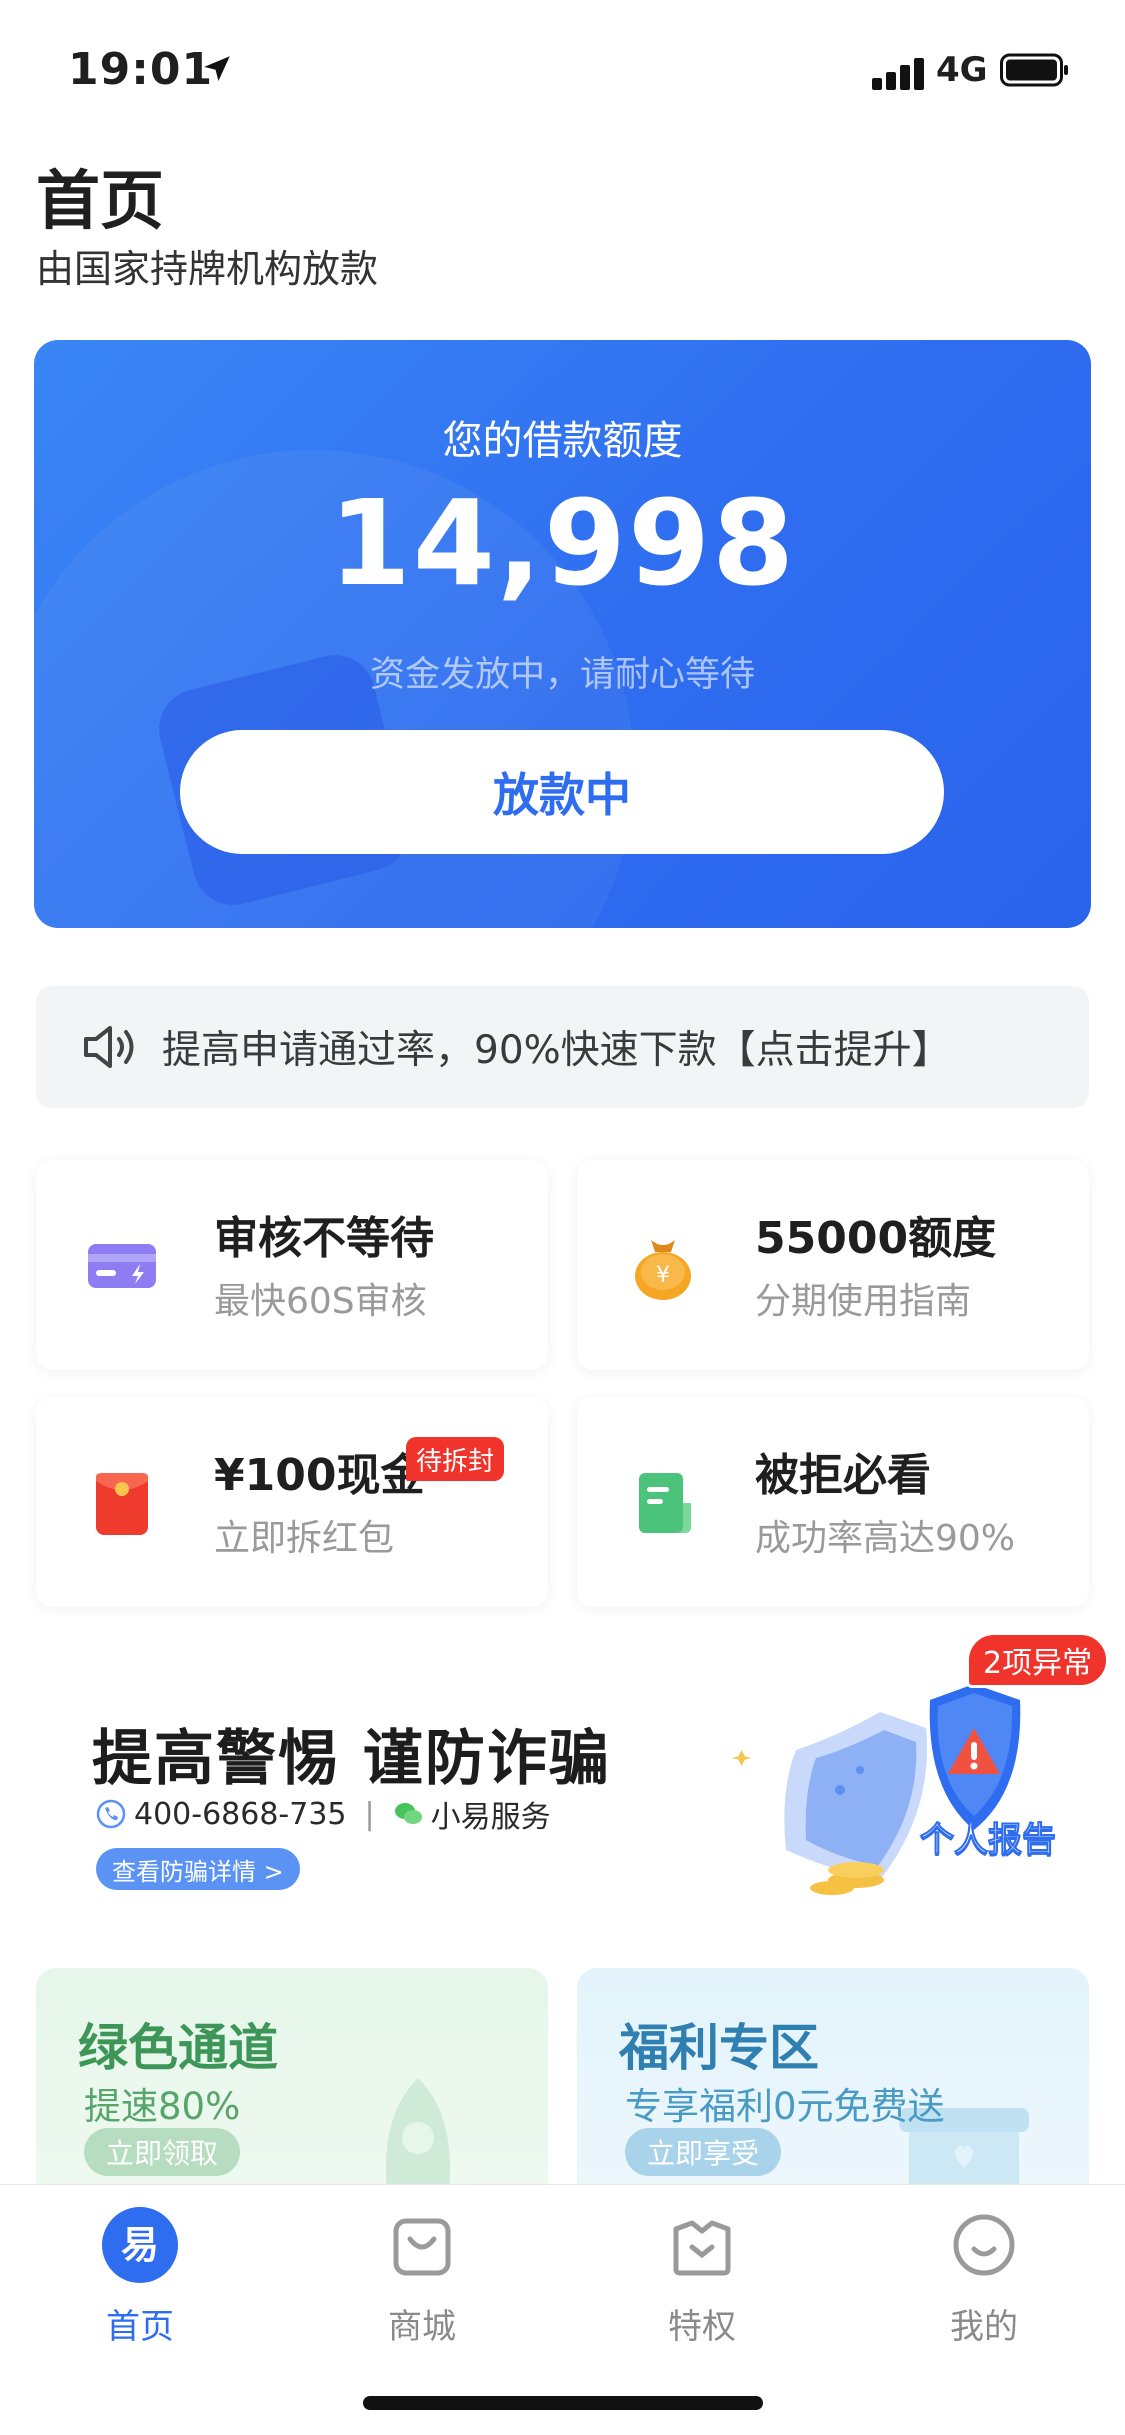  I want to click on tab-privilege: 特权, so click(702, 2278).